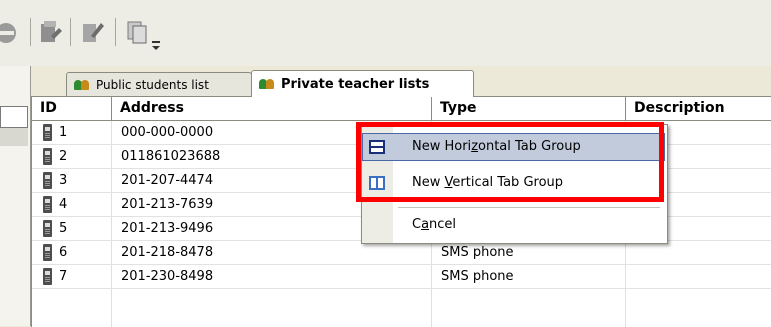 The height and width of the screenshot is (327, 771). I want to click on tab-label: Public students list, so click(152, 84).